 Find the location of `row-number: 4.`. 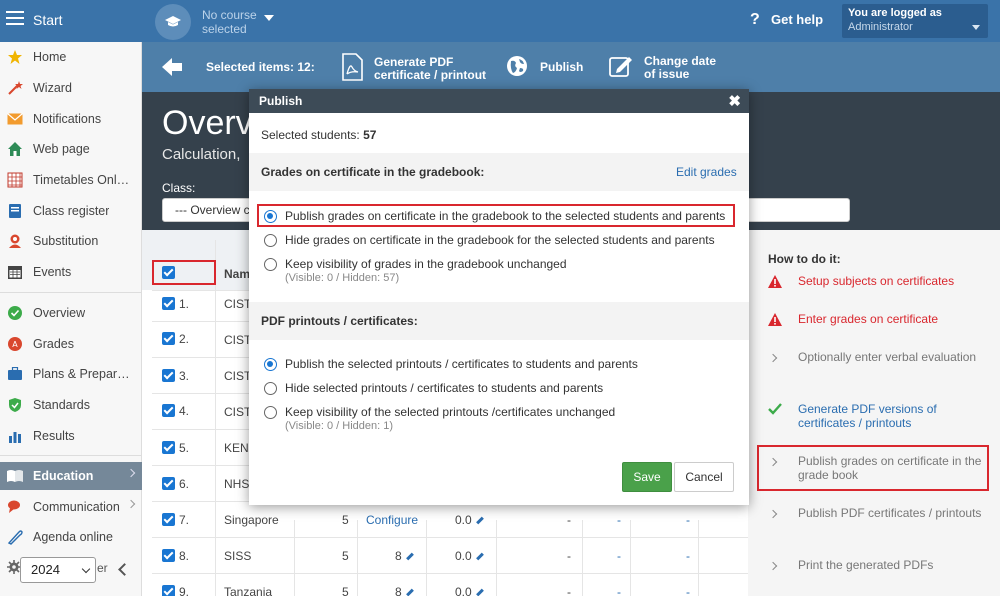

row-number: 4. is located at coordinates (184, 411).